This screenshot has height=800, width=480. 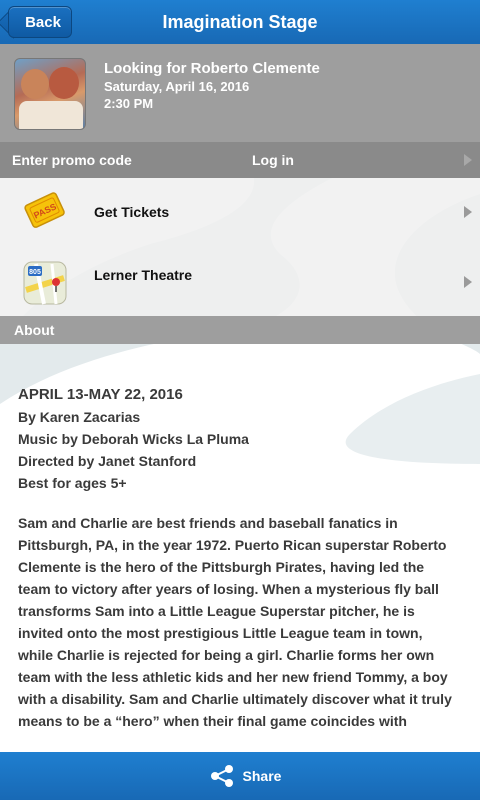 I want to click on top-app-bar: Back Imagination Stage, so click(x=240, y=22).